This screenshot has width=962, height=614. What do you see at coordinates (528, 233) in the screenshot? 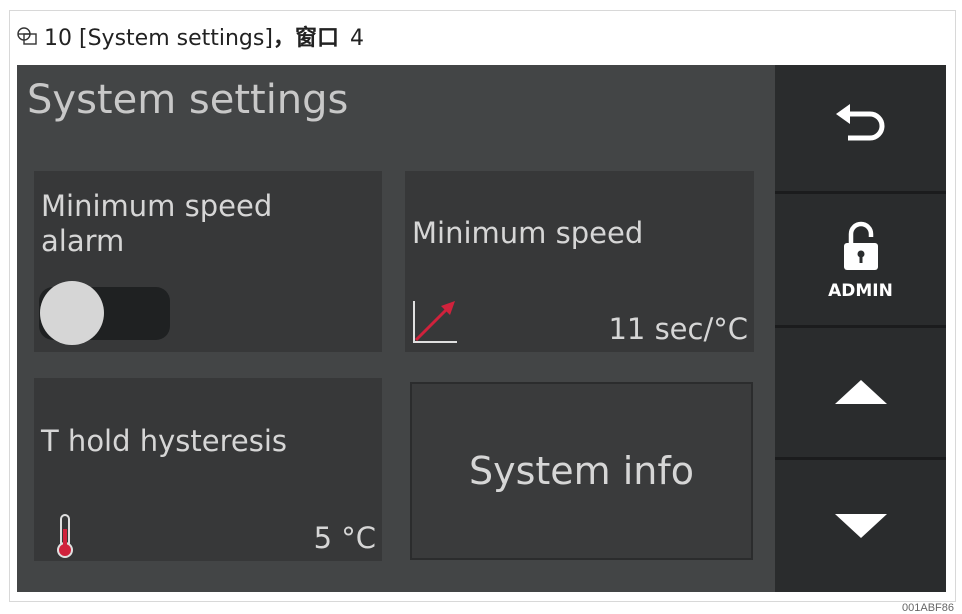
I see `min-speed-label: Minimum speed` at bounding box center [528, 233].